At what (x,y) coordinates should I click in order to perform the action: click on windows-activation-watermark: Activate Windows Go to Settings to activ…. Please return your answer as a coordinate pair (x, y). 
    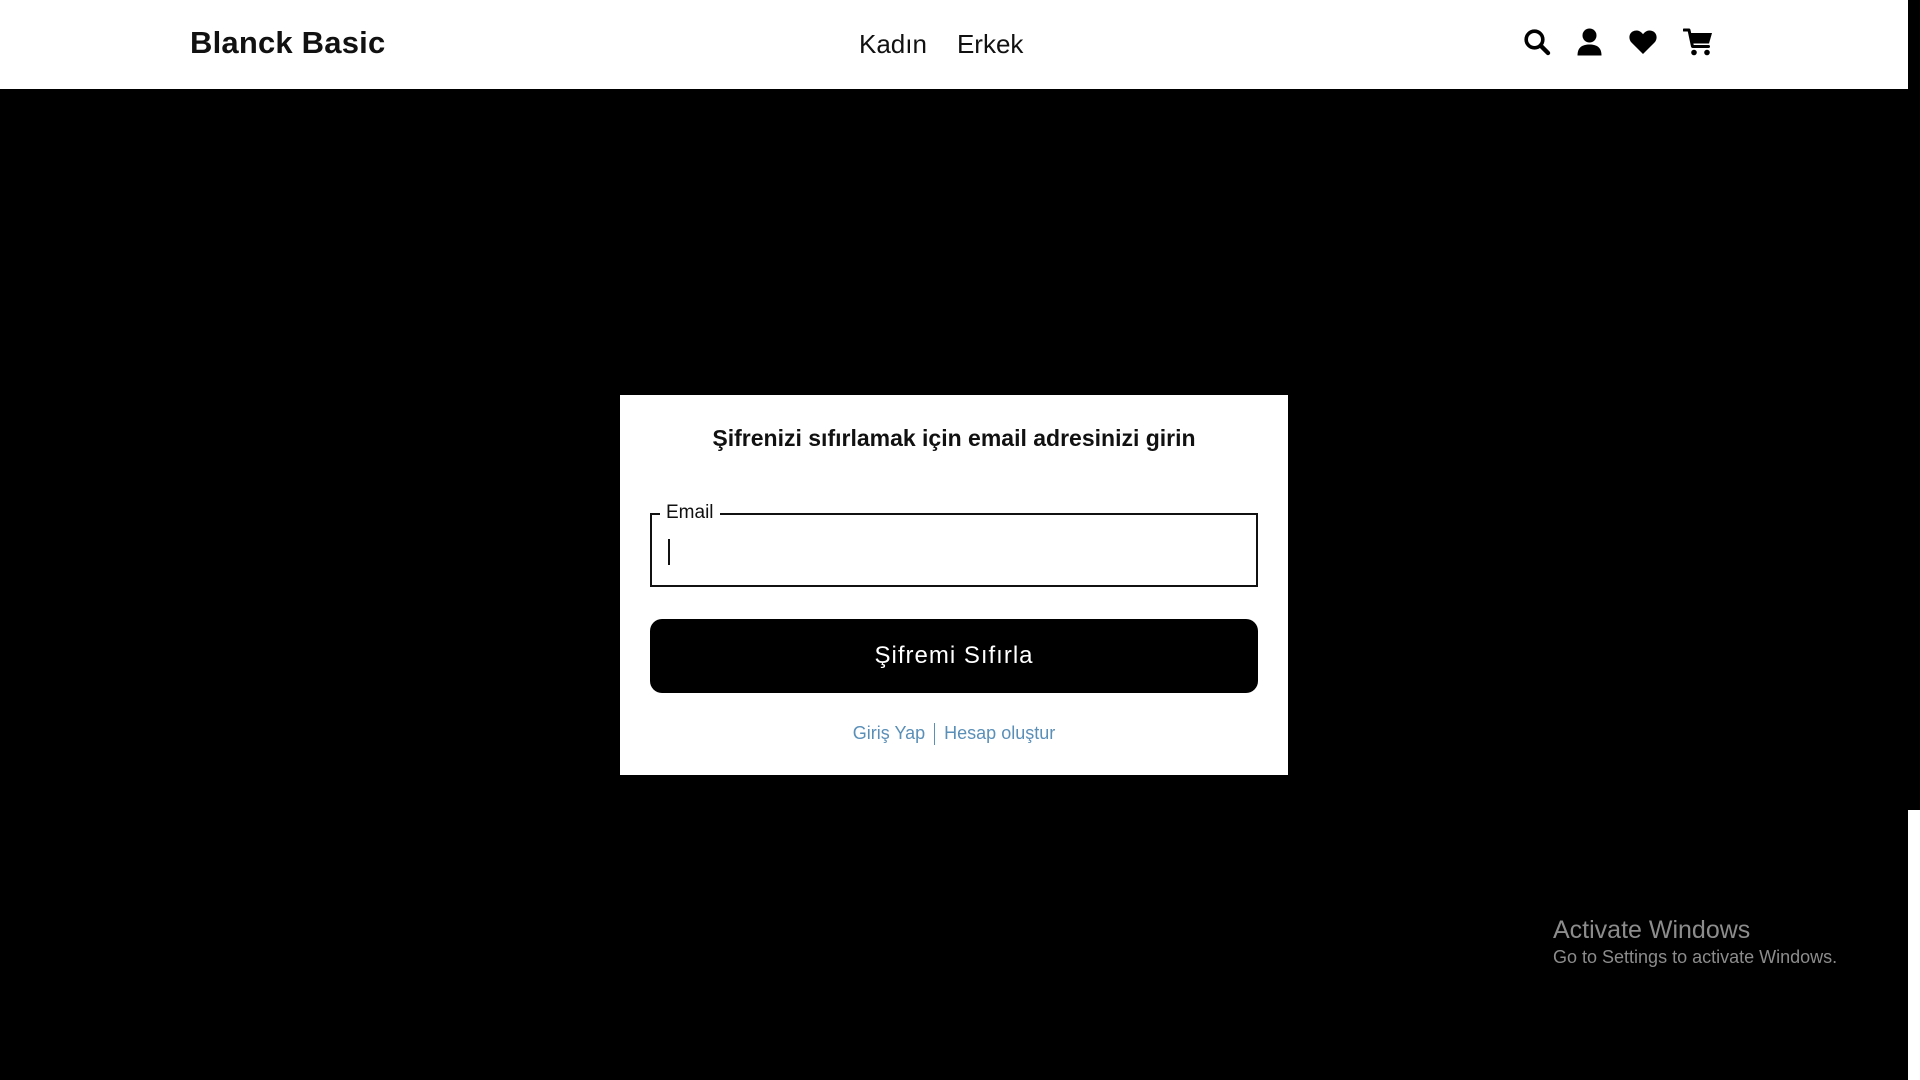
    Looking at the image, I should click on (1695, 942).